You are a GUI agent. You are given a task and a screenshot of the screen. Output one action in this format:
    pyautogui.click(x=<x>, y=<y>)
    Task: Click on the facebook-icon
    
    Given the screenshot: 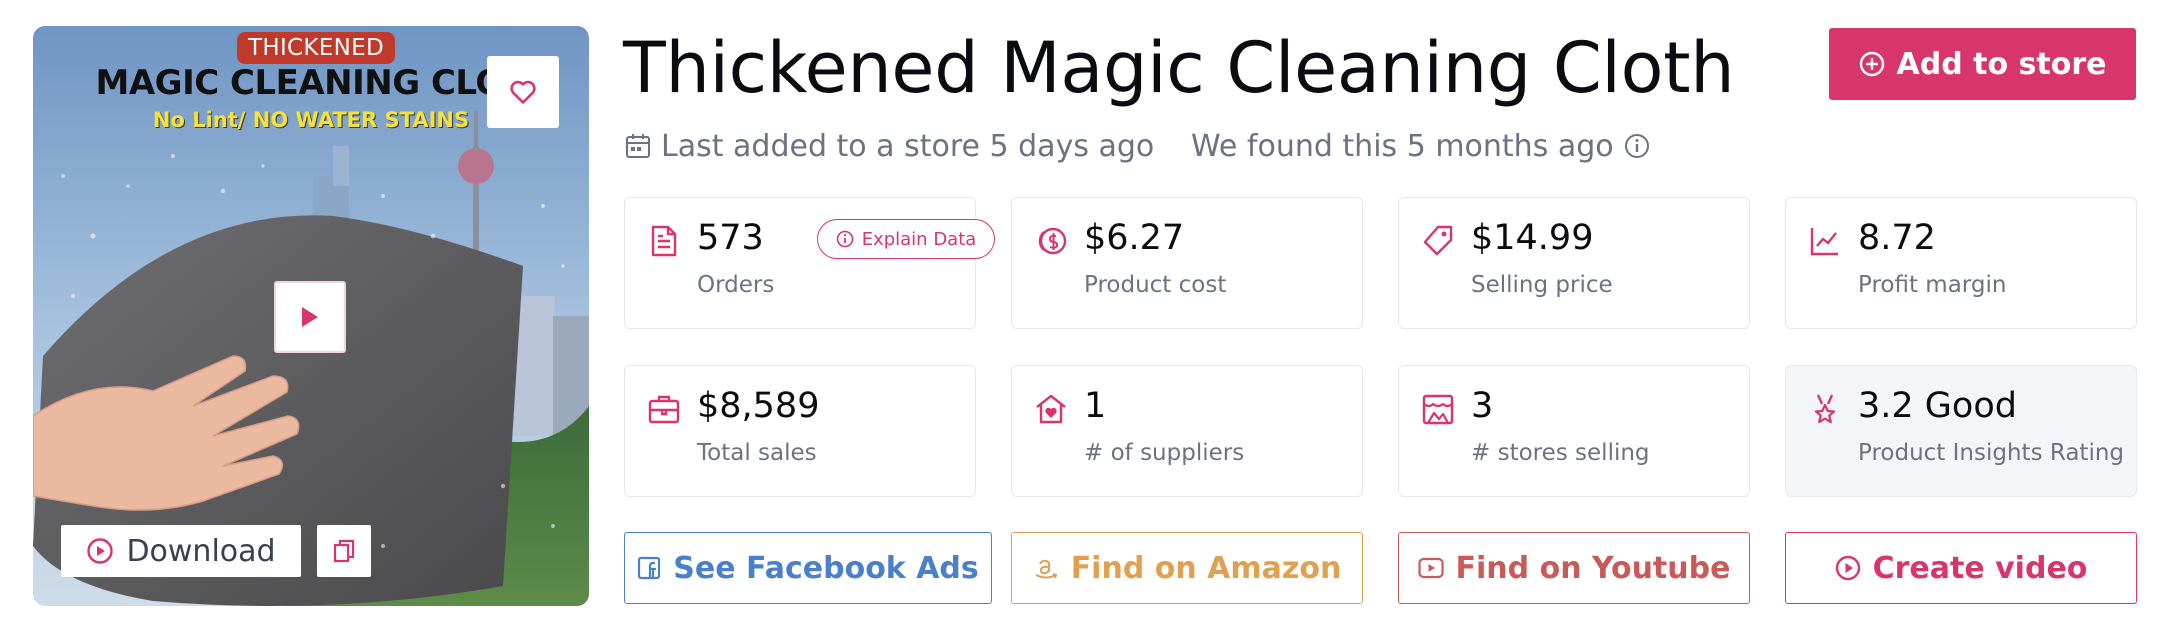 What is the action you would take?
    pyautogui.click(x=649, y=568)
    